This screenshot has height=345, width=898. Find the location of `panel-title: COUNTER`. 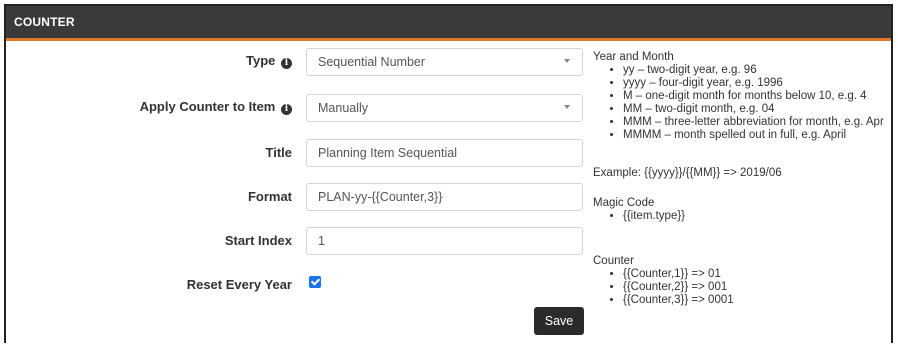

panel-title: COUNTER is located at coordinates (44, 22).